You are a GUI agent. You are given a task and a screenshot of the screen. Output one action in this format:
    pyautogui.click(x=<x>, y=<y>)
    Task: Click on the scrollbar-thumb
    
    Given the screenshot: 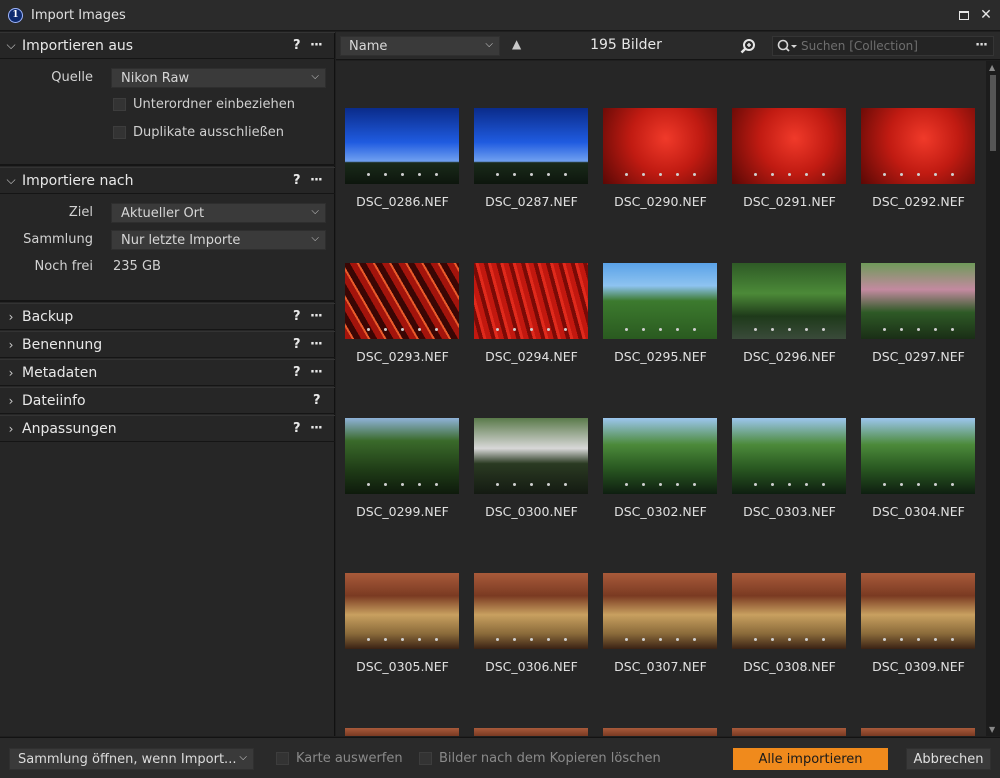 What is the action you would take?
    pyautogui.click(x=993, y=113)
    